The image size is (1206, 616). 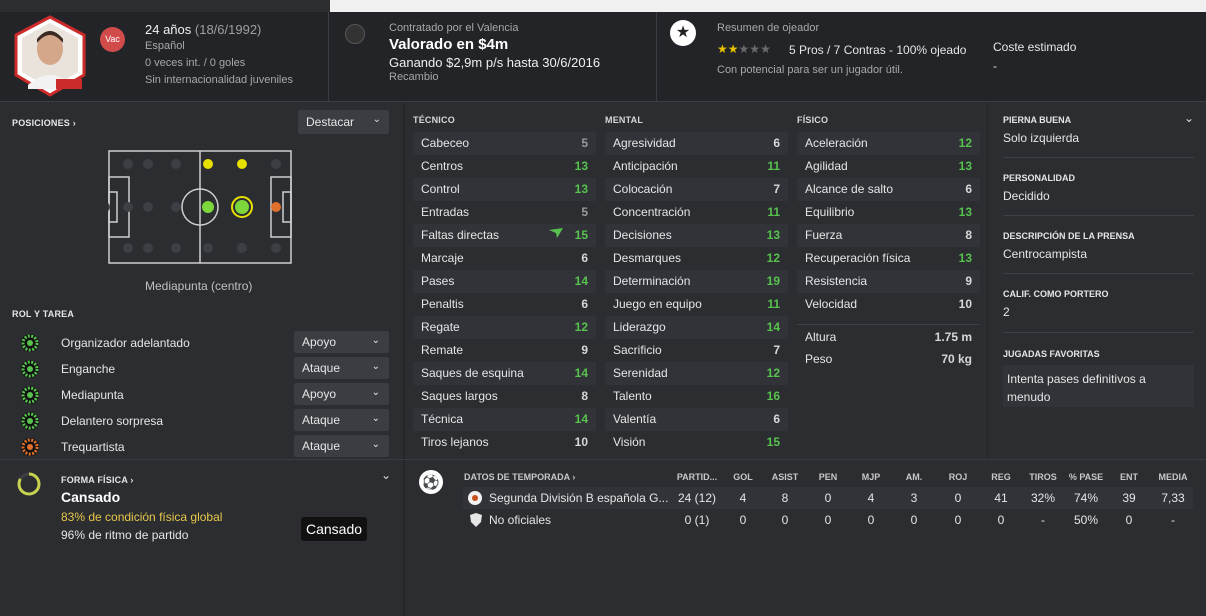 What do you see at coordinates (504, 166) in the screenshot?
I see `attribute-row: Centros 13` at bounding box center [504, 166].